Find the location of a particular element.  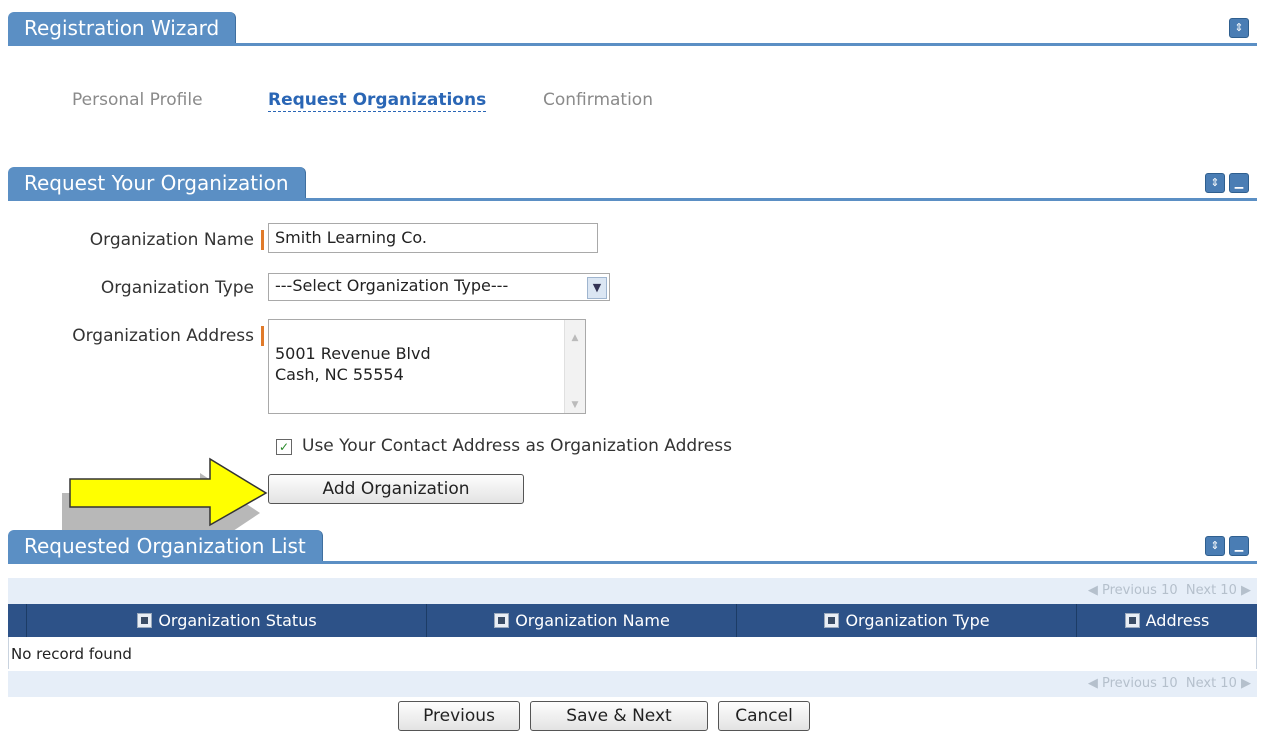

cancel-button: Cancel is located at coordinates (764, 716).